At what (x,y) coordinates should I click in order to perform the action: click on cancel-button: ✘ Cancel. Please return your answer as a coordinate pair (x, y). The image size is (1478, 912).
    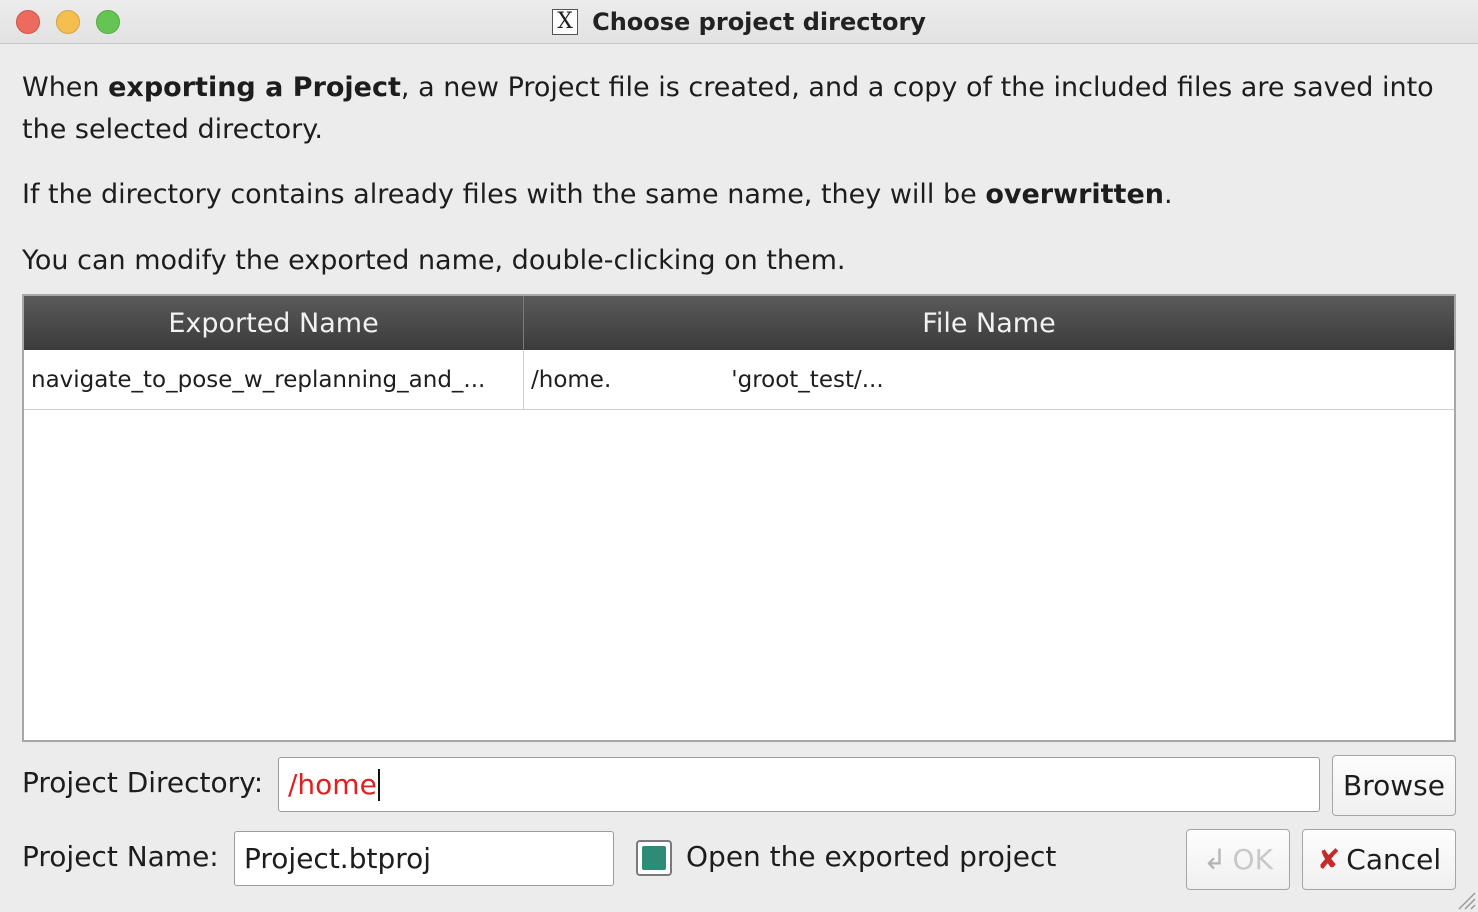
    Looking at the image, I should click on (1379, 859).